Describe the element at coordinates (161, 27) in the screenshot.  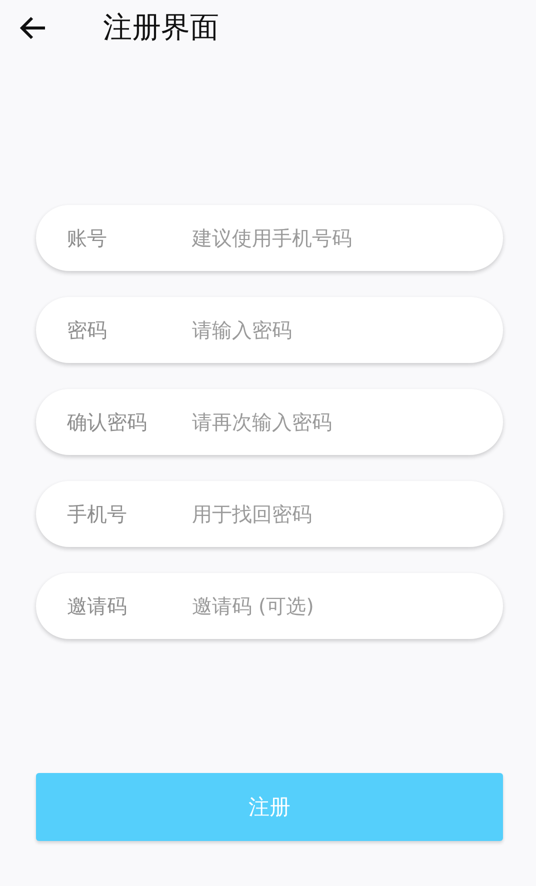
I see `page-title: 注册界面` at that location.